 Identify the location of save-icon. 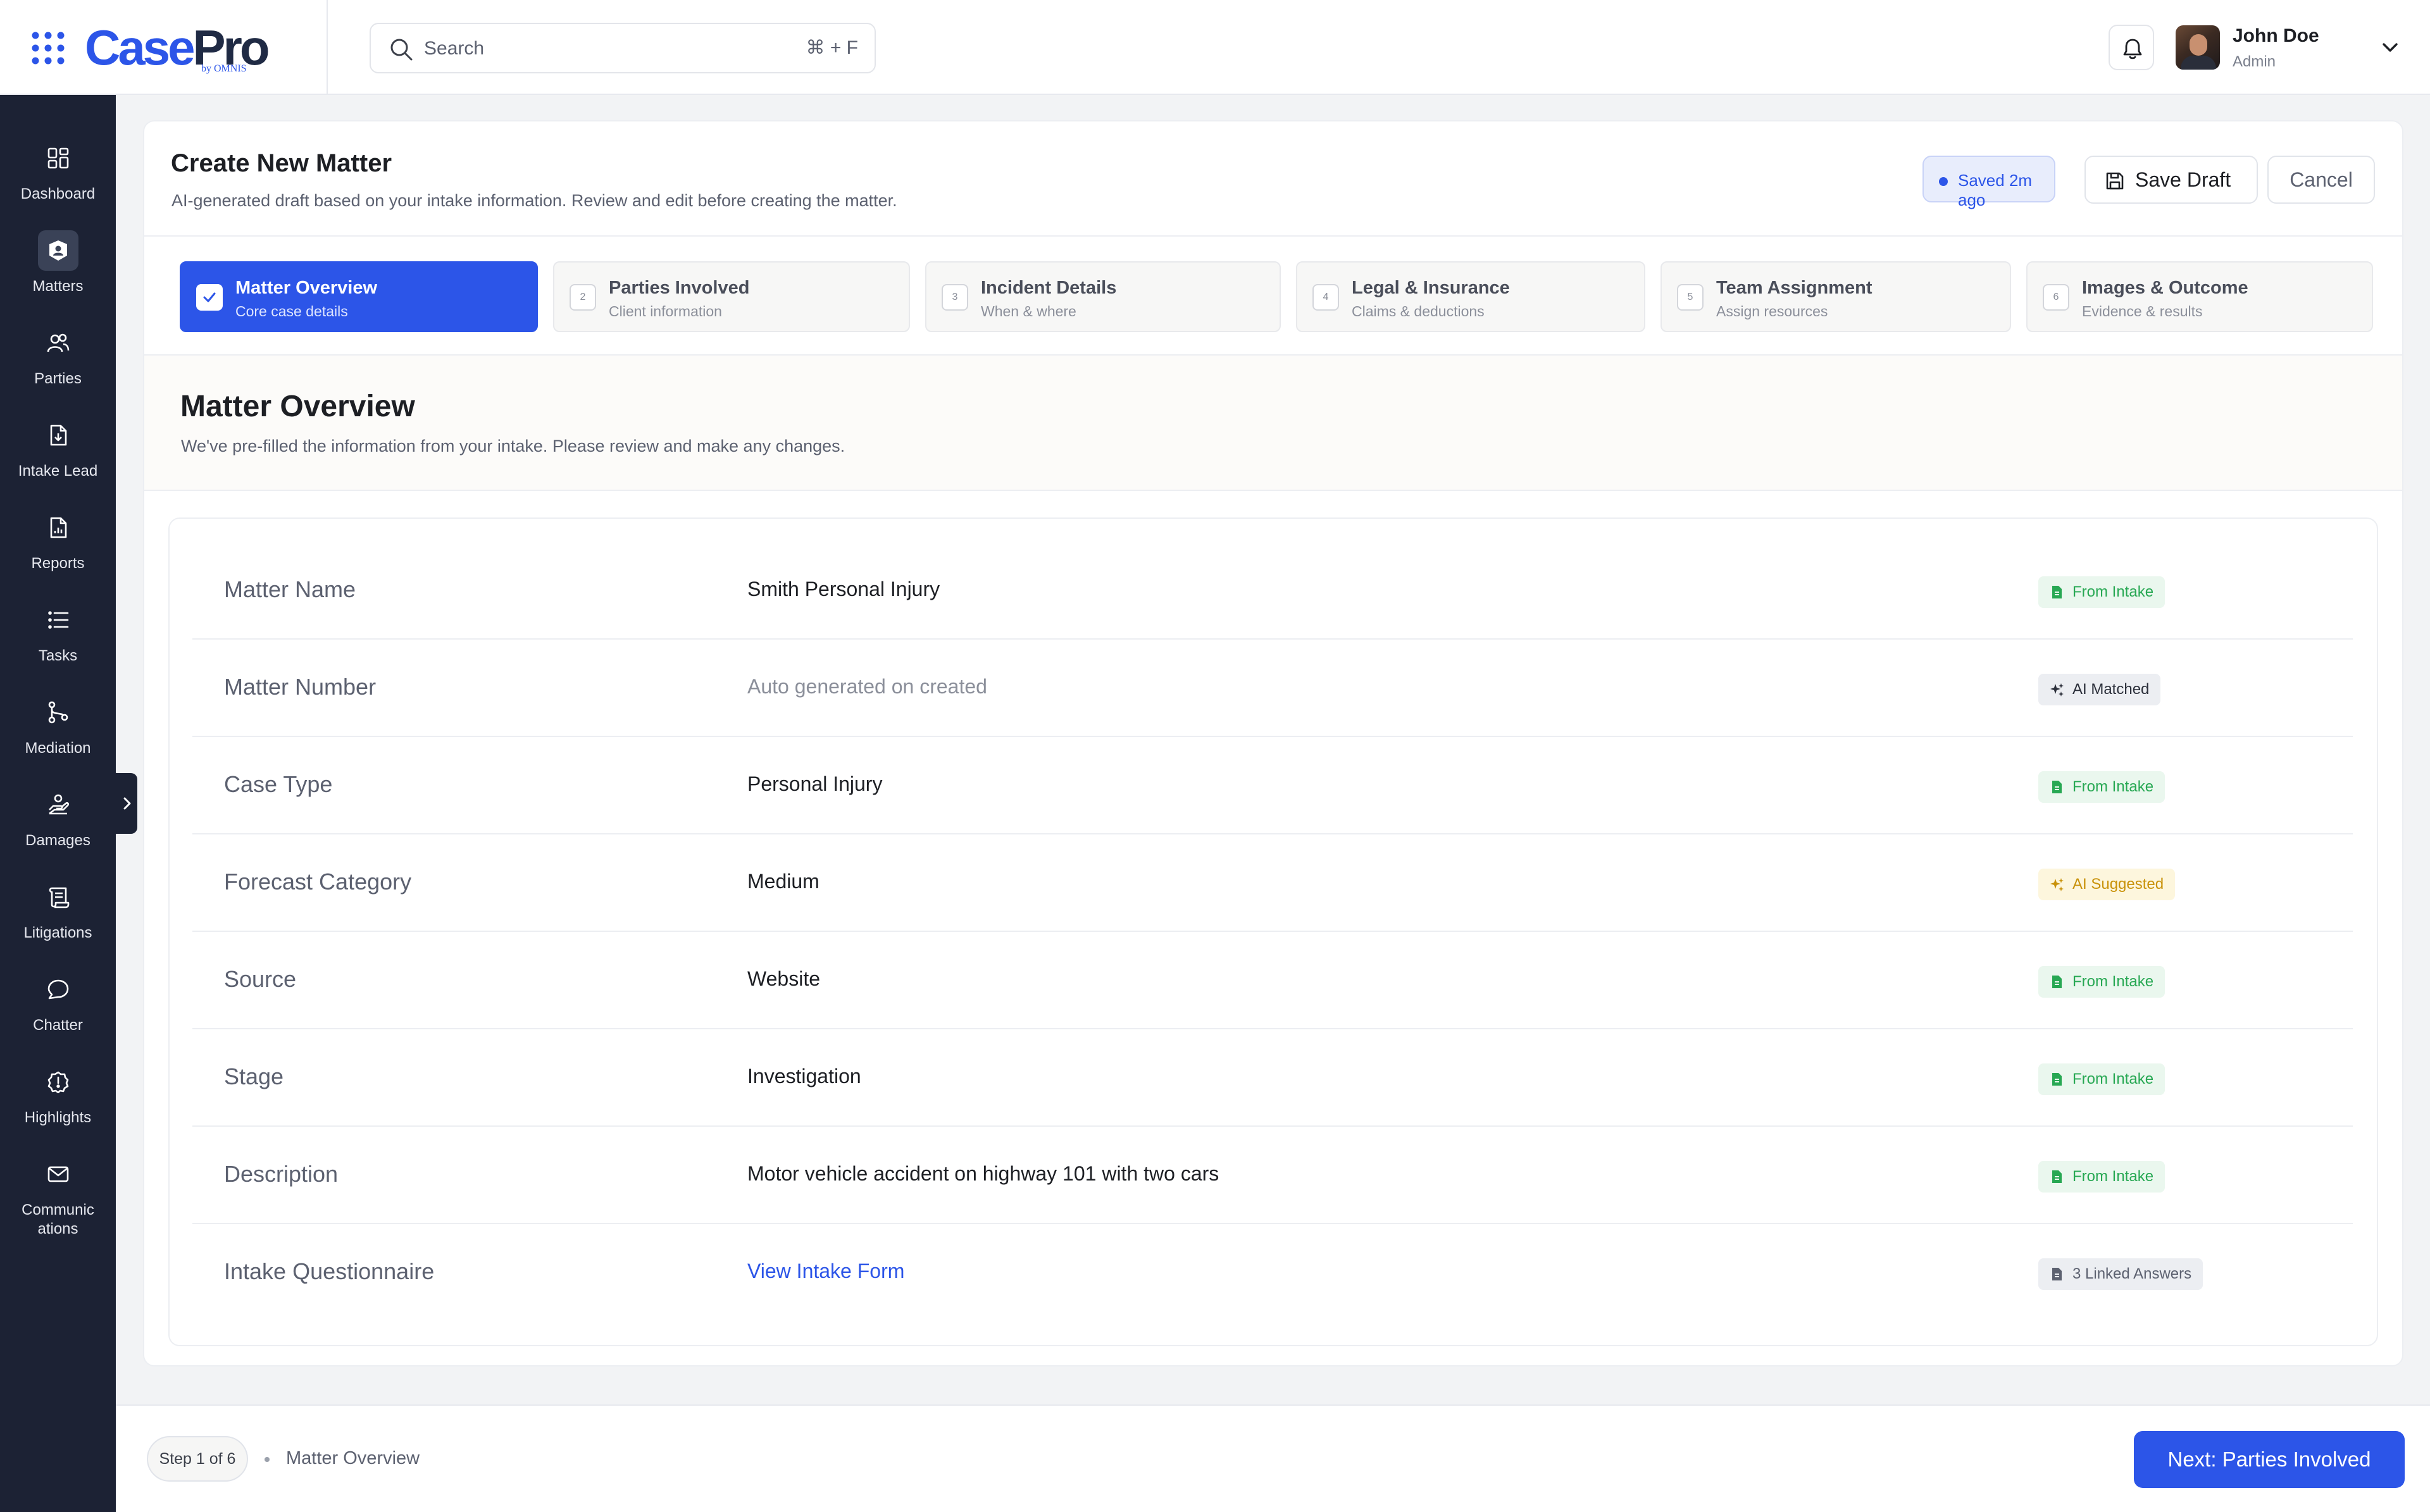
(2115, 181).